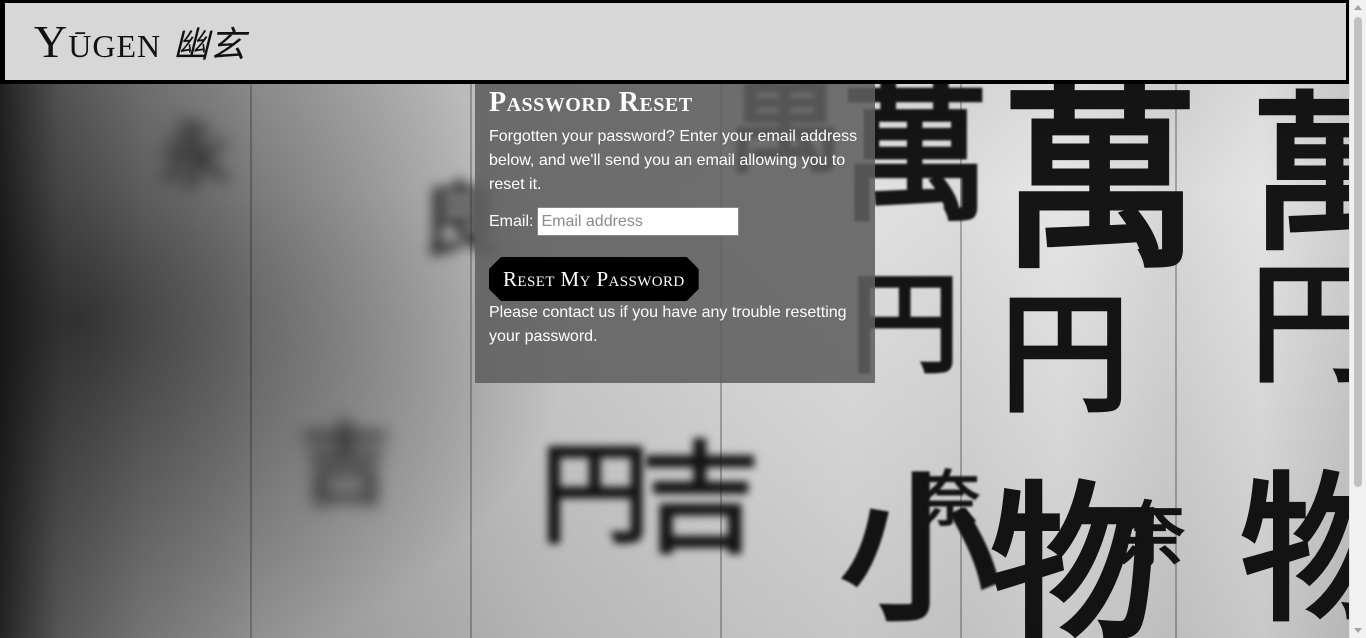 This screenshot has width=1366, height=638. What do you see at coordinates (591, 102) in the screenshot?
I see `page-title: Password Reset` at bounding box center [591, 102].